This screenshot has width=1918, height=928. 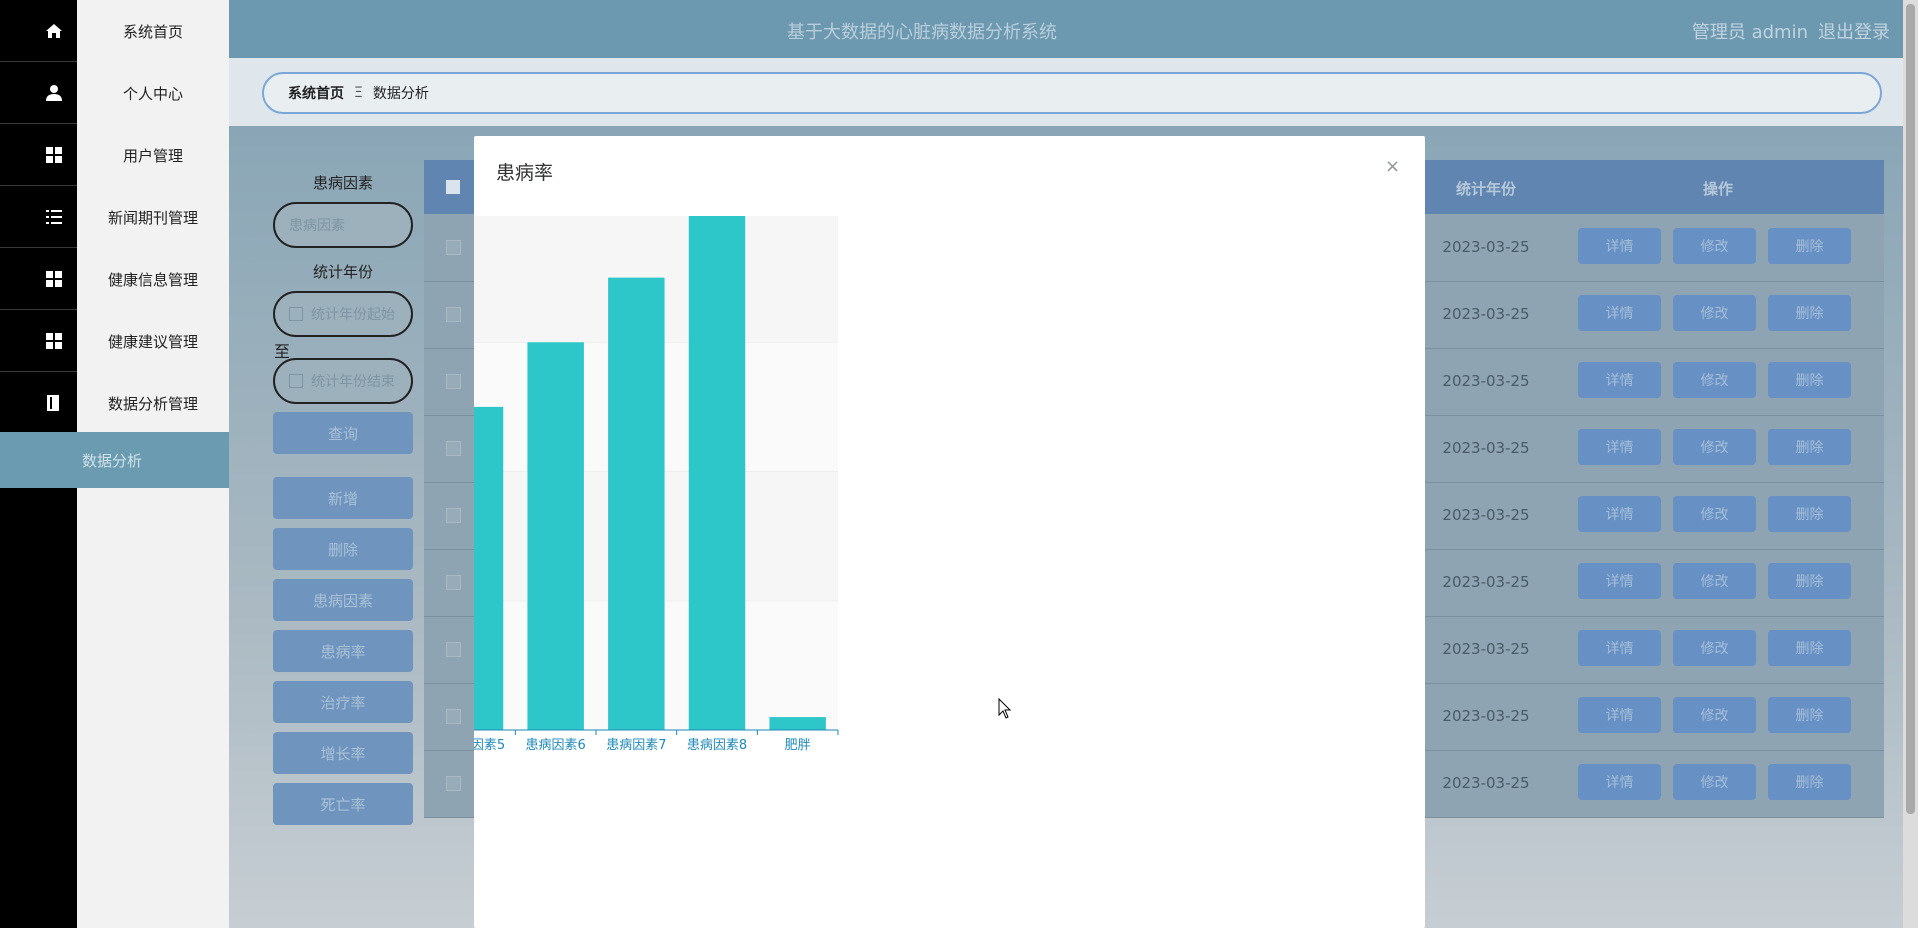 What do you see at coordinates (342, 183) in the screenshot?
I see `factor-label: 患病因素` at bounding box center [342, 183].